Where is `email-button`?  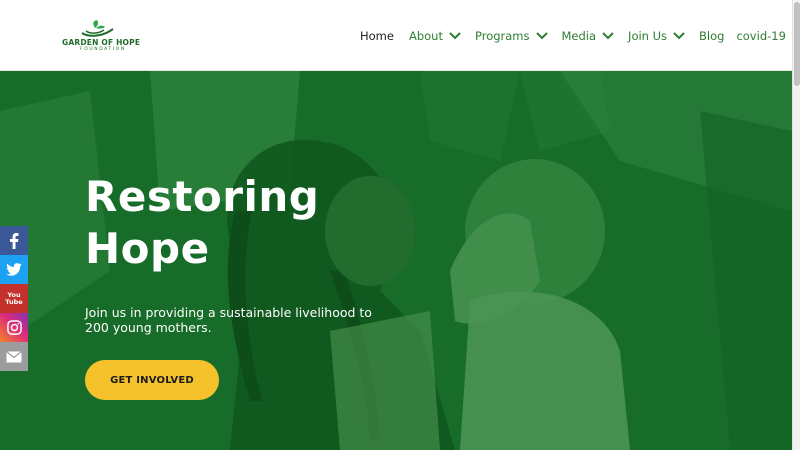
email-button is located at coordinates (14, 356).